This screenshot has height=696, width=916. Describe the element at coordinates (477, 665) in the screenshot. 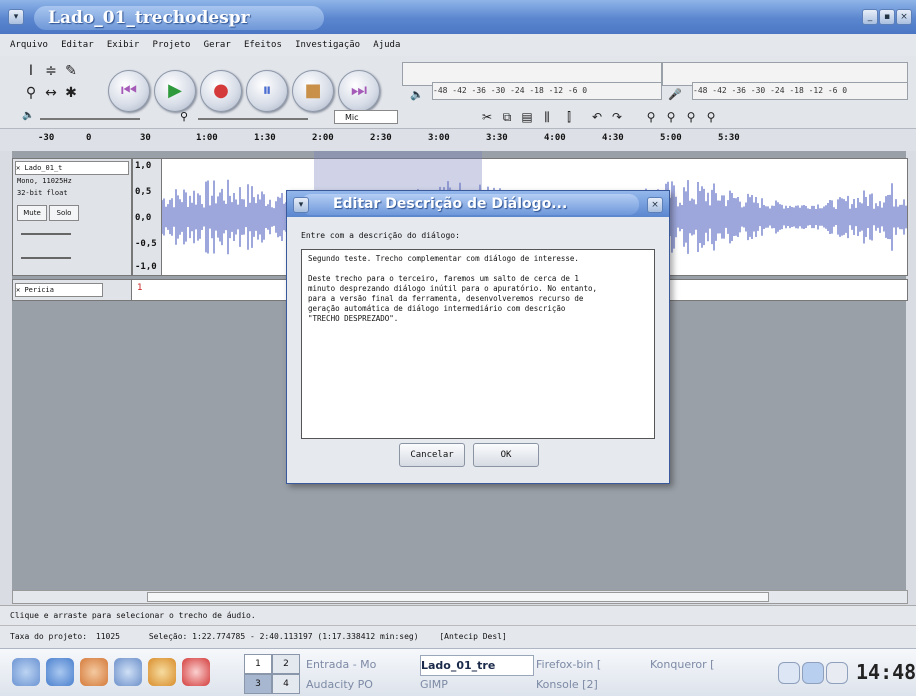

I see `task-lado01: Lado_01_tre` at that location.